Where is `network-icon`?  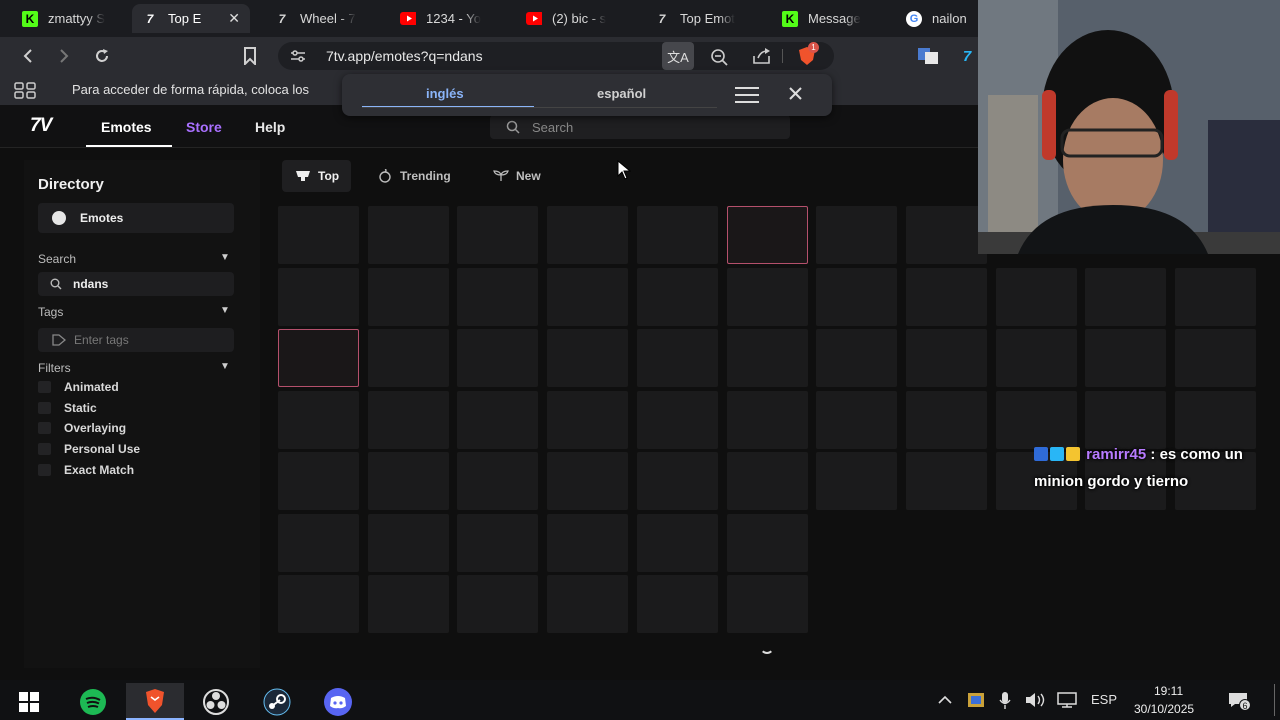
network-icon is located at coordinates (1067, 700).